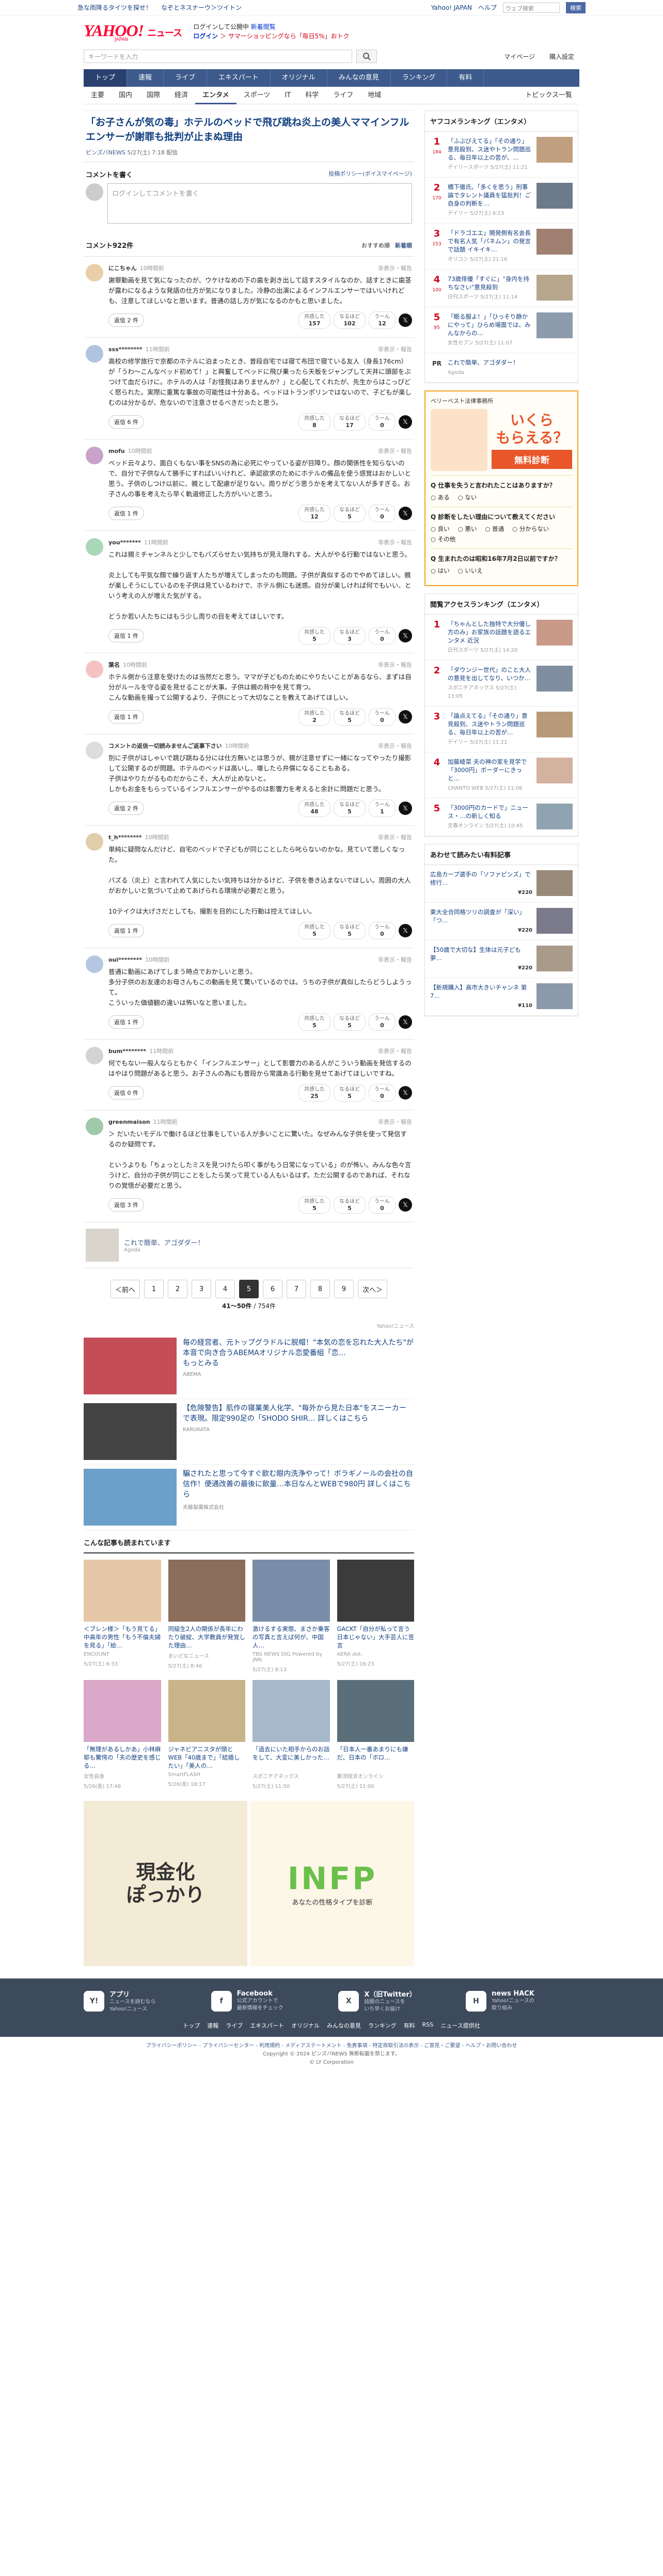 This screenshot has height=2576, width=663. Describe the element at coordinates (153, 95) in the screenshot. I see `cat-international: 国際` at that location.